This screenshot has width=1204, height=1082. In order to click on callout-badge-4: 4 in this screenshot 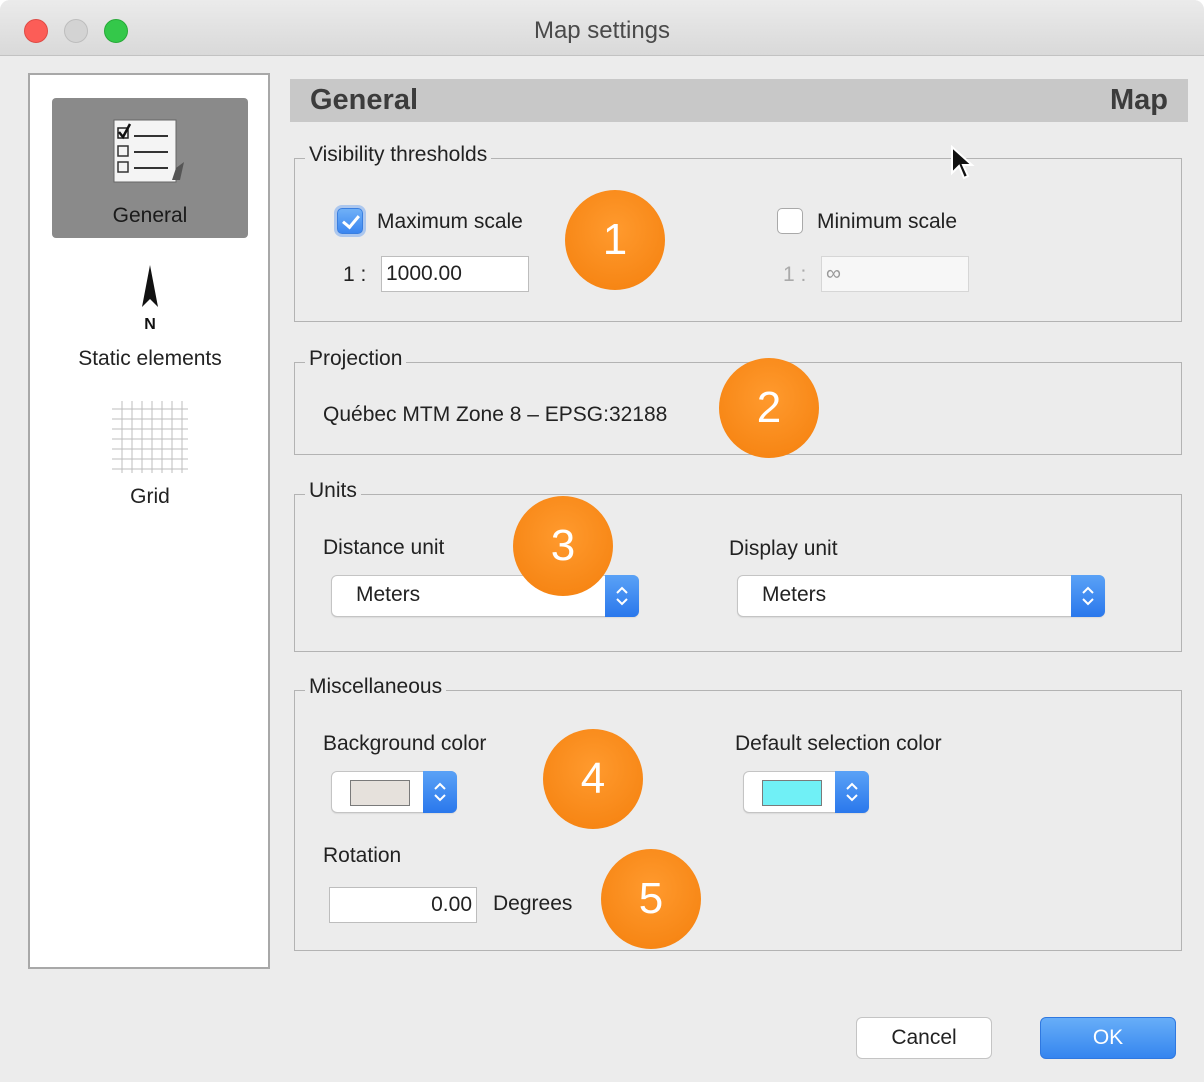, I will do `click(593, 779)`.